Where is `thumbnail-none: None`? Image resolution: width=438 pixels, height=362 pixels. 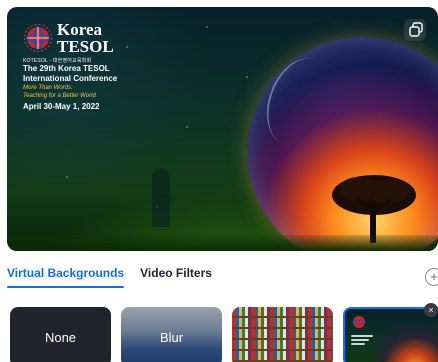
thumbnail-none: None is located at coordinates (60, 334).